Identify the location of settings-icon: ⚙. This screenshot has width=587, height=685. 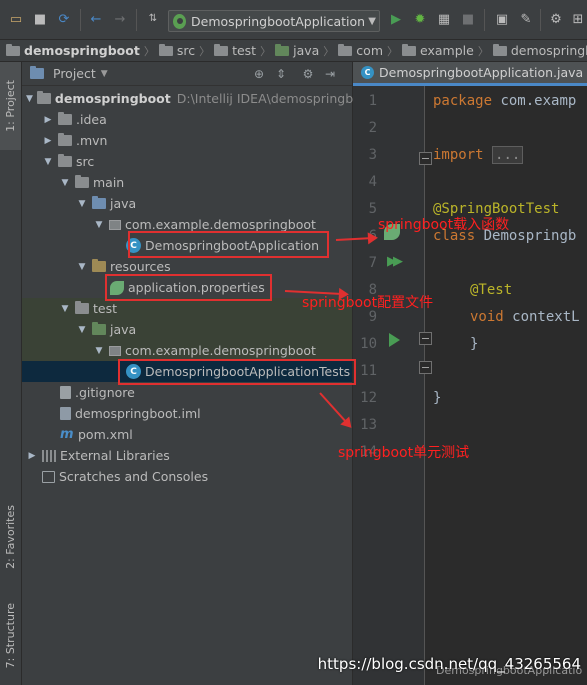
(556, 19).